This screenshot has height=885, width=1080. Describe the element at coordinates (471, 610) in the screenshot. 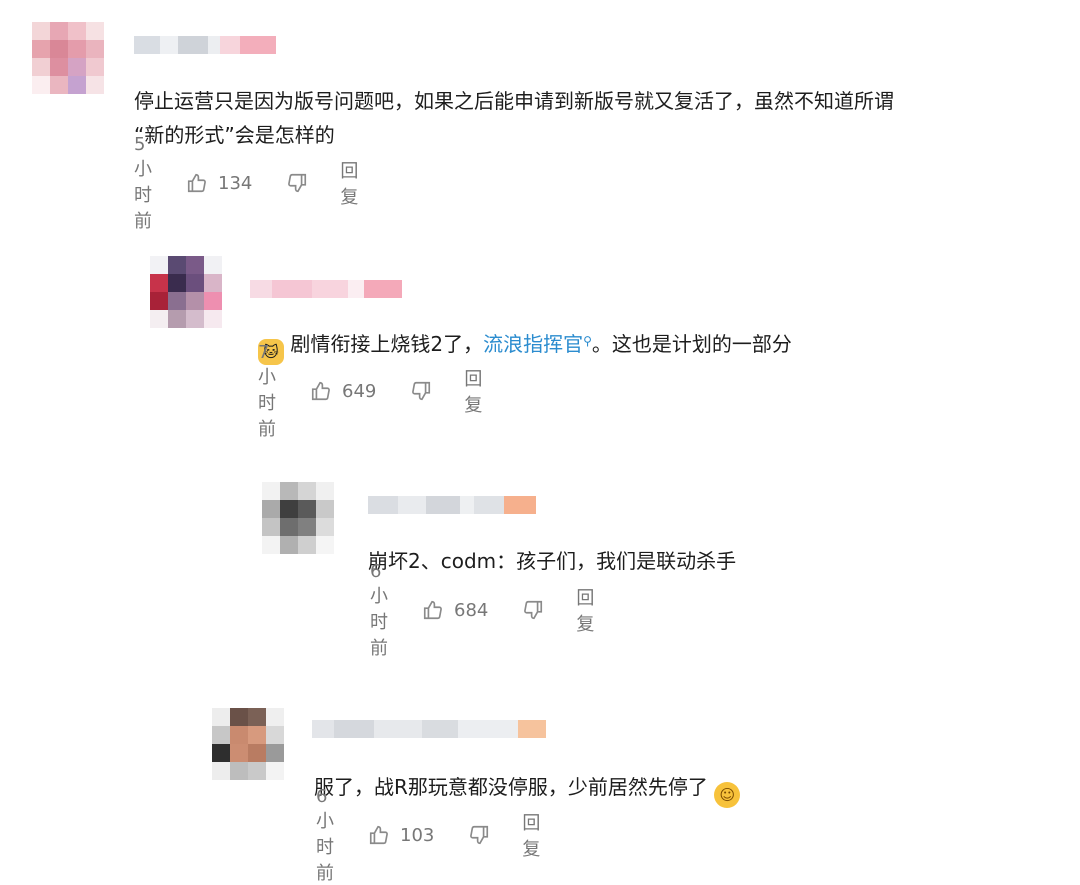

I see `like-count: 684` at that location.